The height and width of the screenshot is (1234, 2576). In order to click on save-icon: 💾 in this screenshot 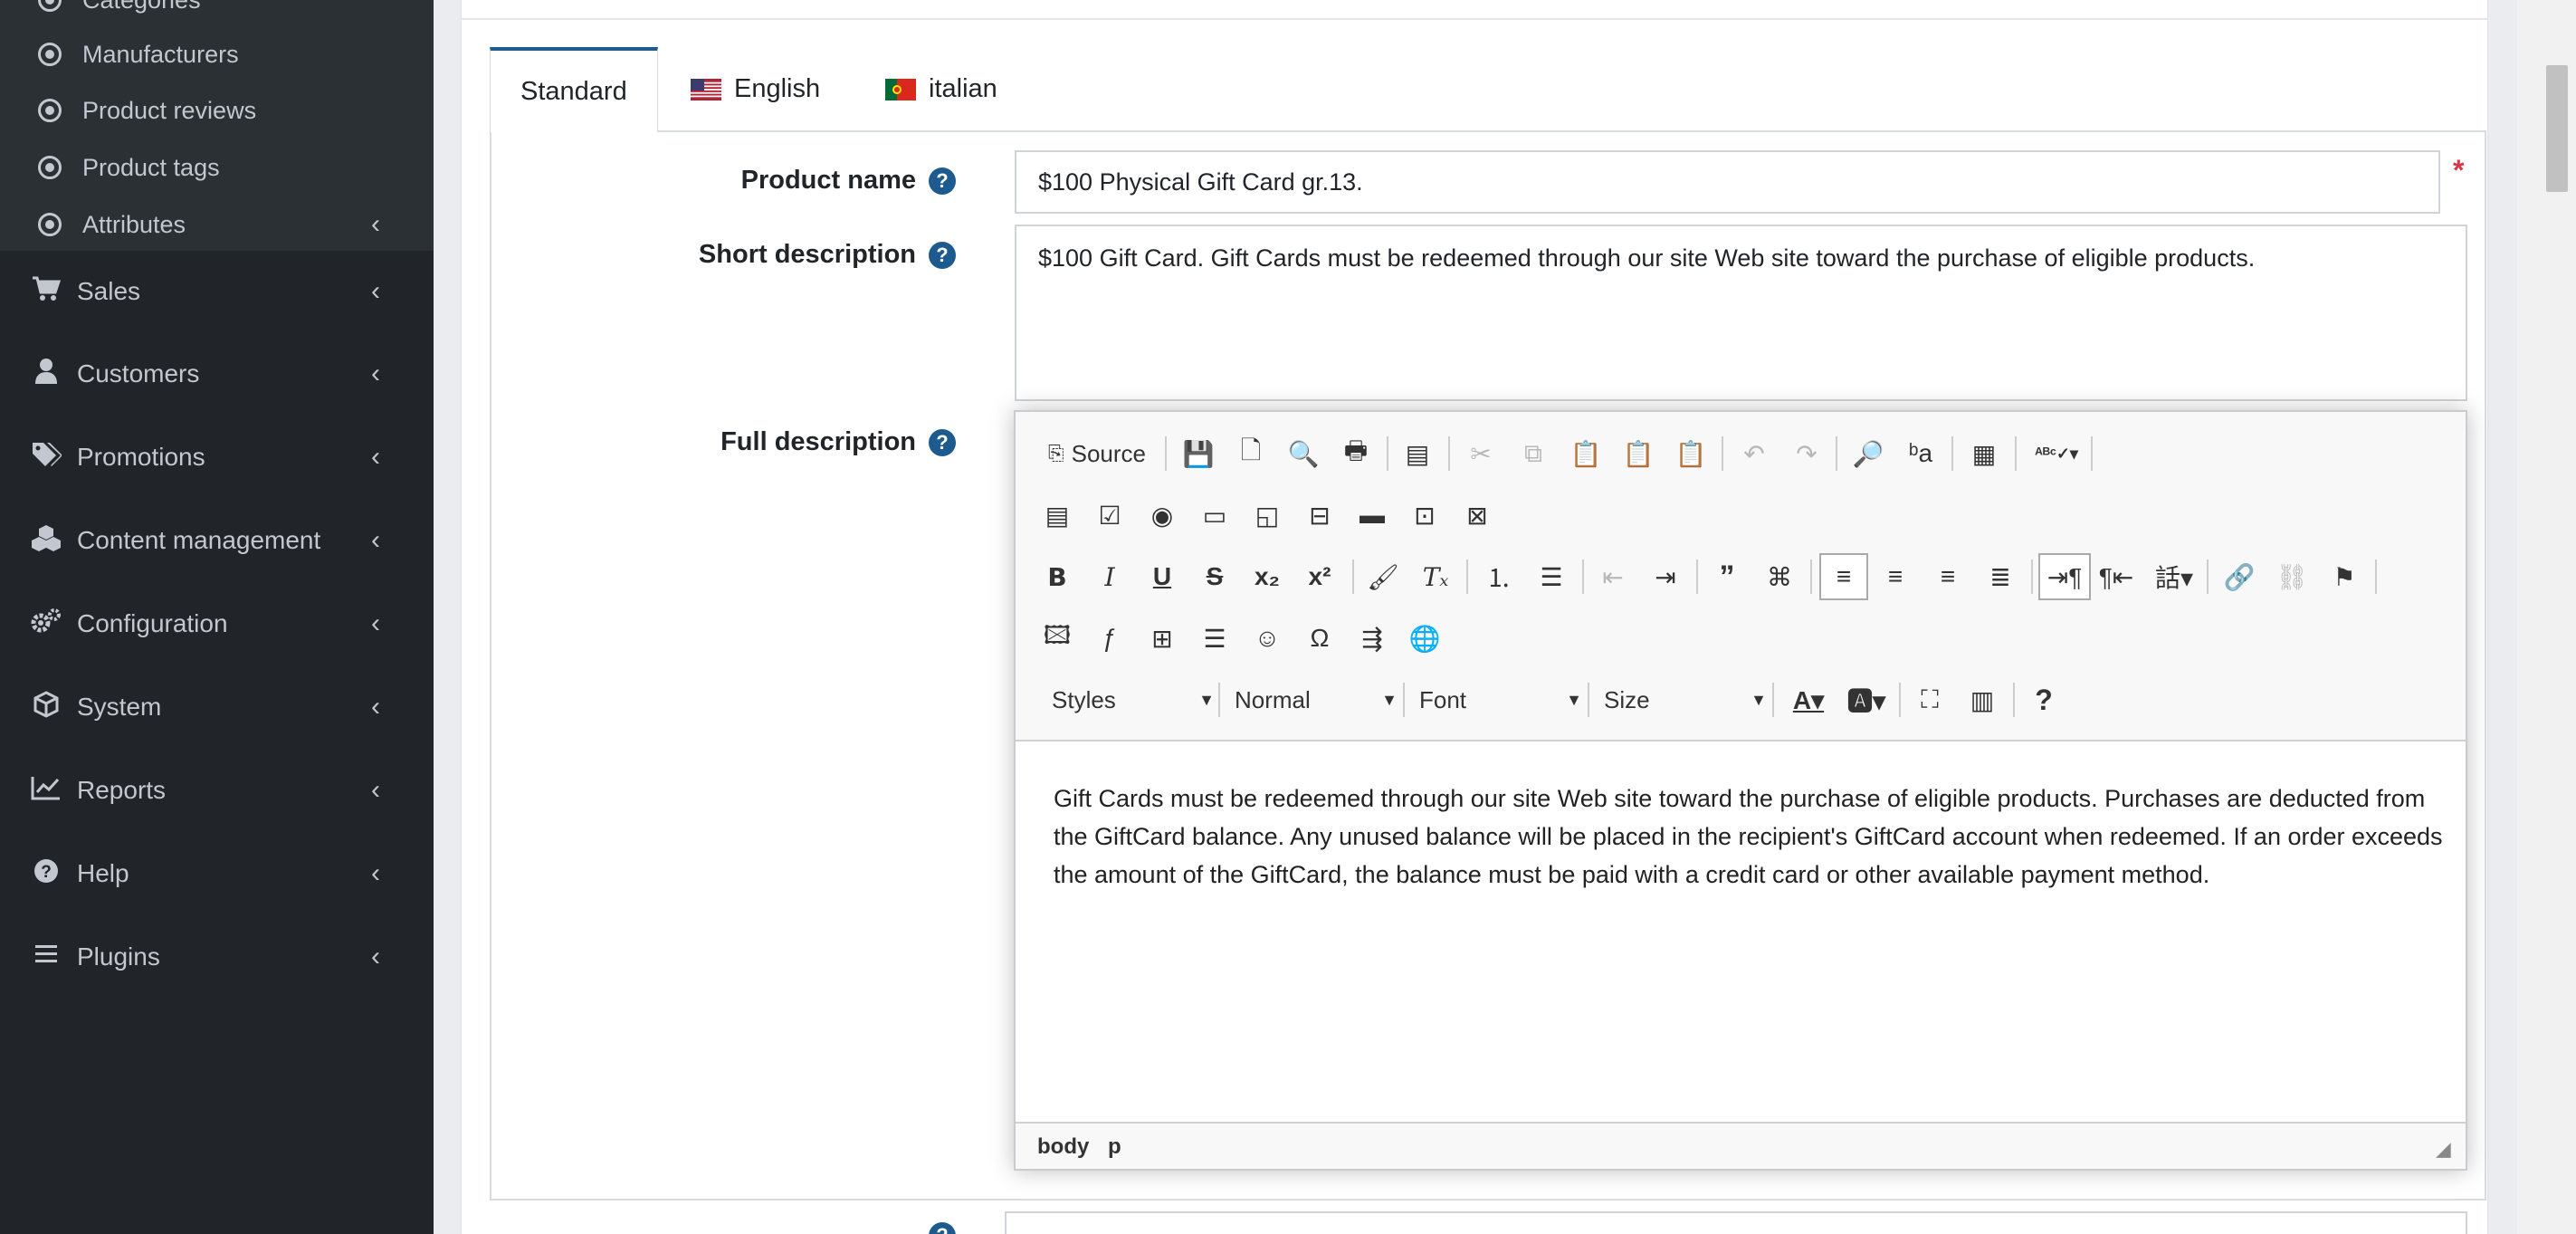, I will do `click(1199, 453)`.